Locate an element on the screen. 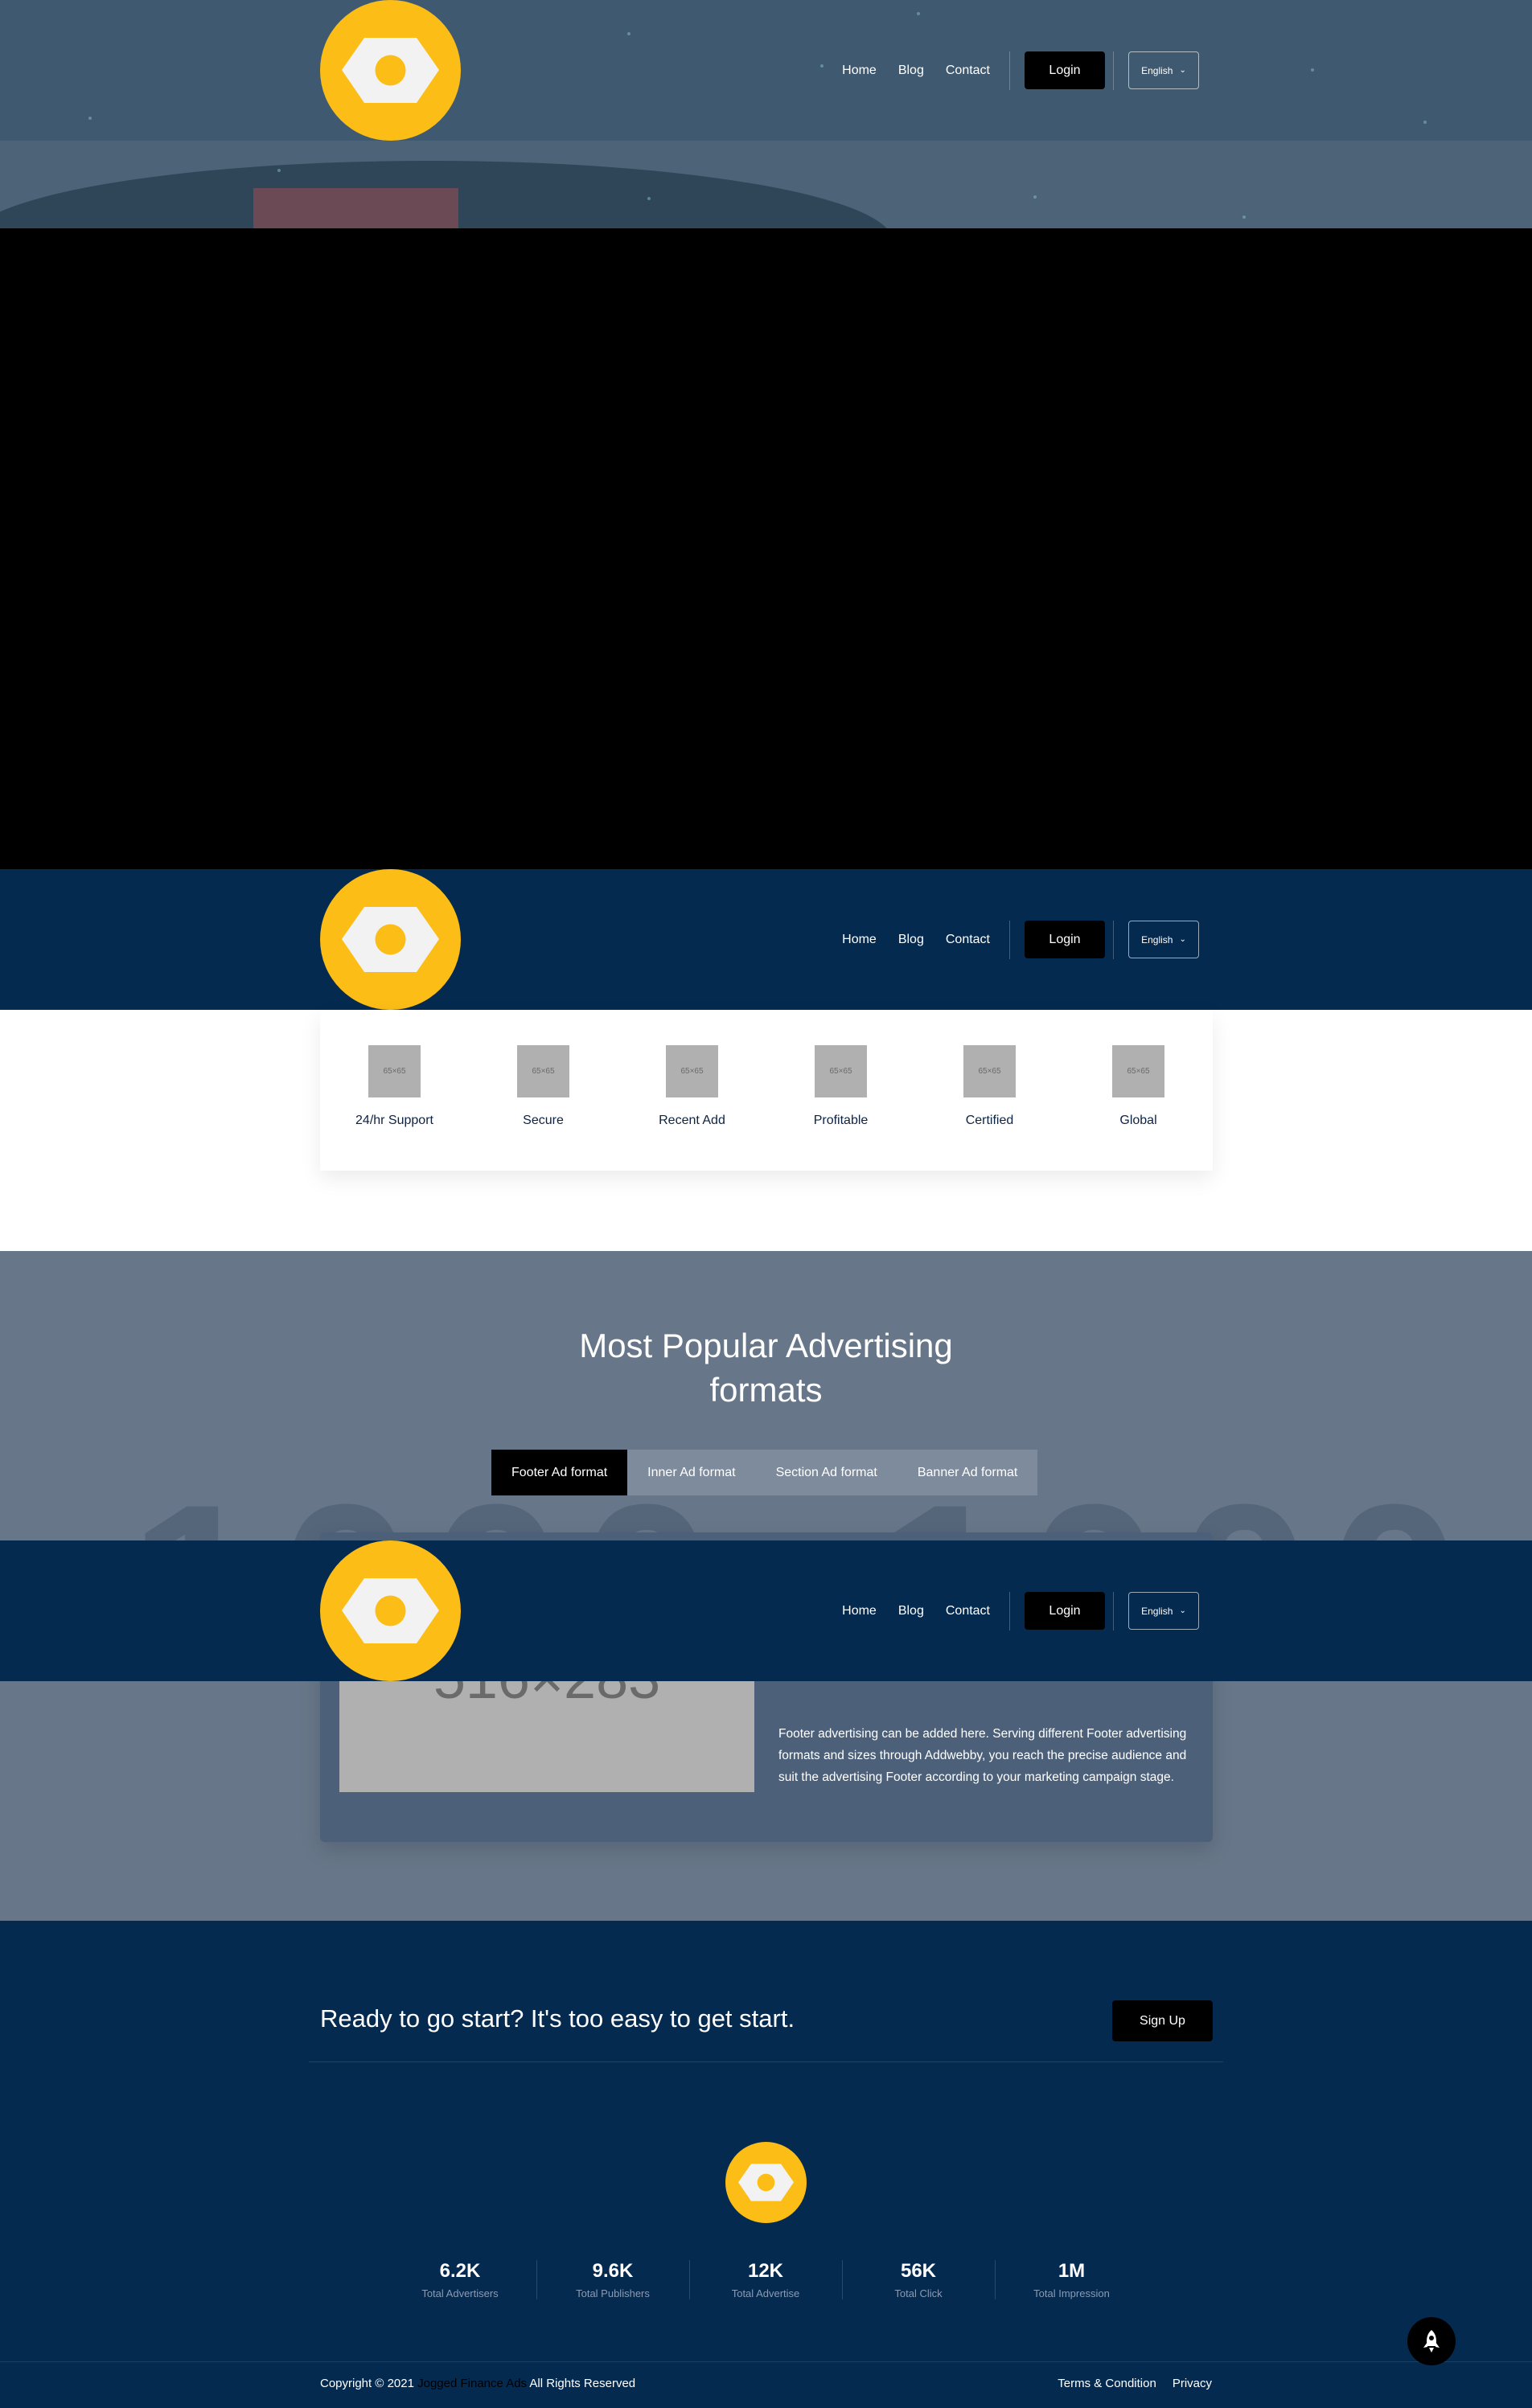  feature-item: 65×65 Secure is located at coordinates (543, 1108).